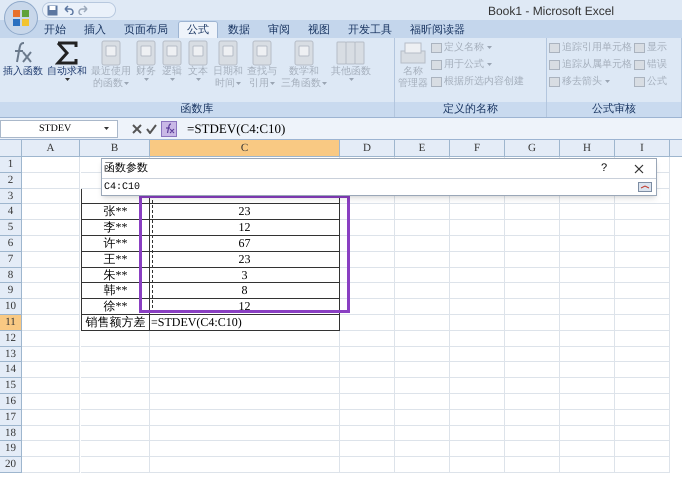 The width and height of the screenshot is (682, 480). What do you see at coordinates (245, 322) in the screenshot?
I see `table-cell: =STDEV(C4:C10)` at bounding box center [245, 322].